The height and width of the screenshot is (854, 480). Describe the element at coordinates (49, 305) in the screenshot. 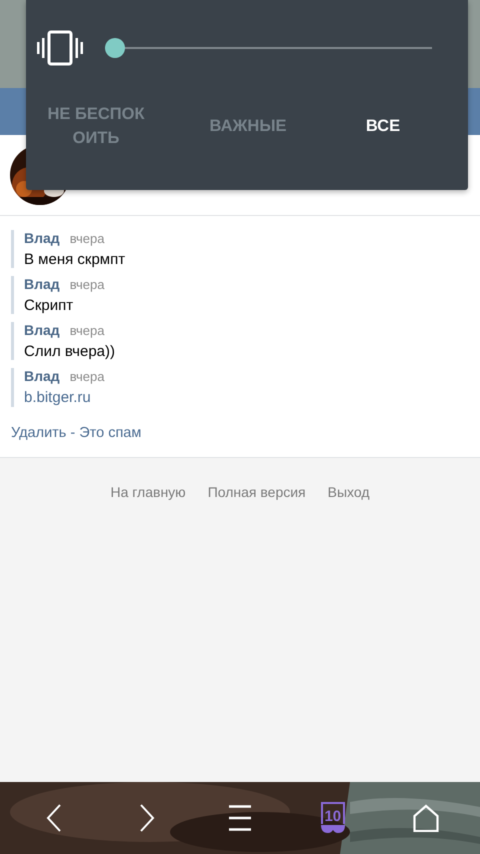

I see `message-text: Скрипт` at that location.